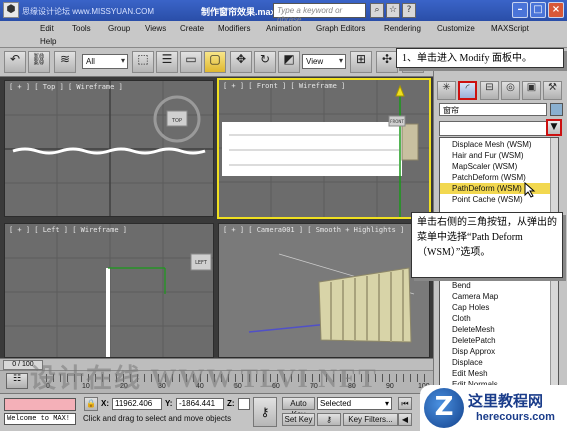 This screenshot has width=567, height=431. What do you see at coordinates (493, 128) in the screenshot?
I see `modifier-list-dropdown` at bounding box center [493, 128].